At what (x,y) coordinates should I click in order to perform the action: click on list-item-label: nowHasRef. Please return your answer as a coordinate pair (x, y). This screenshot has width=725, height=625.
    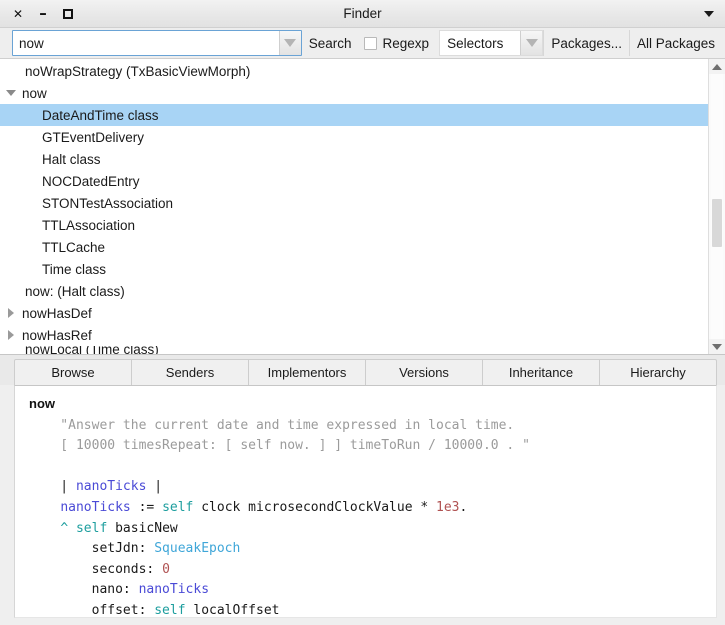
    Looking at the image, I should click on (57, 335).